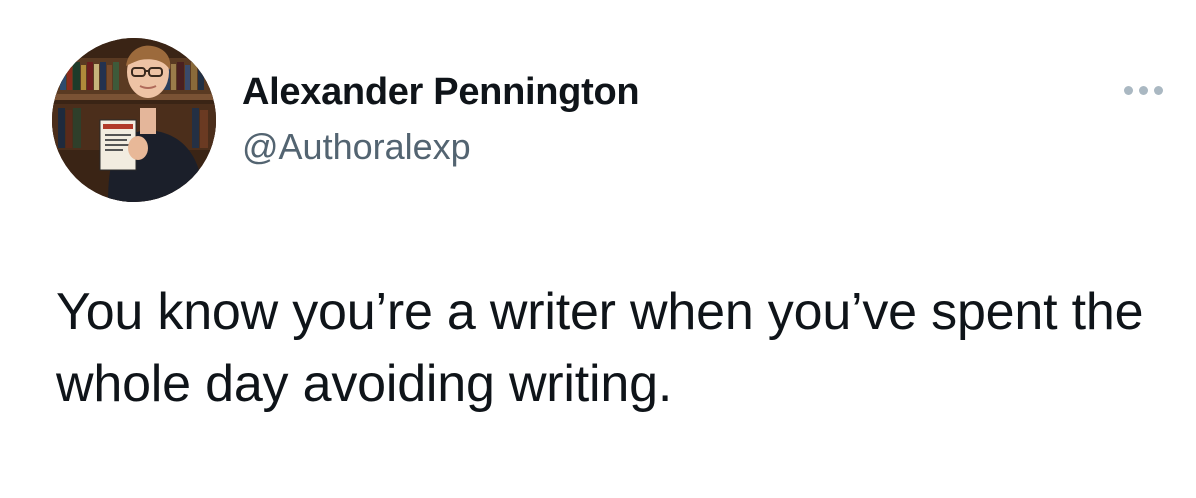 The width and height of the screenshot is (1196, 498). I want to click on profile-photo-icon, so click(134, 120).